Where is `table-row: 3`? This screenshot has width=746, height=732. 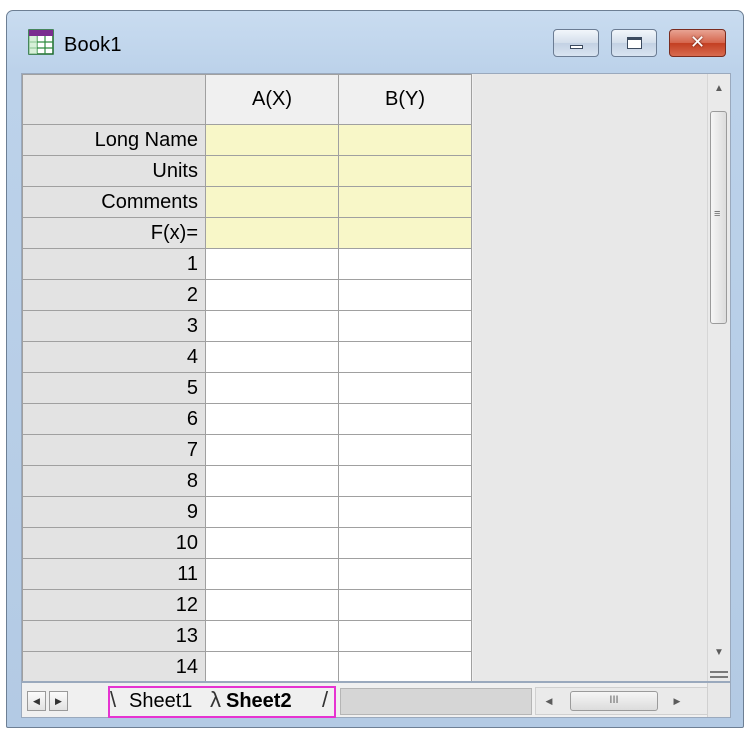 table-row: 3 is located at coordinates (247, 326).